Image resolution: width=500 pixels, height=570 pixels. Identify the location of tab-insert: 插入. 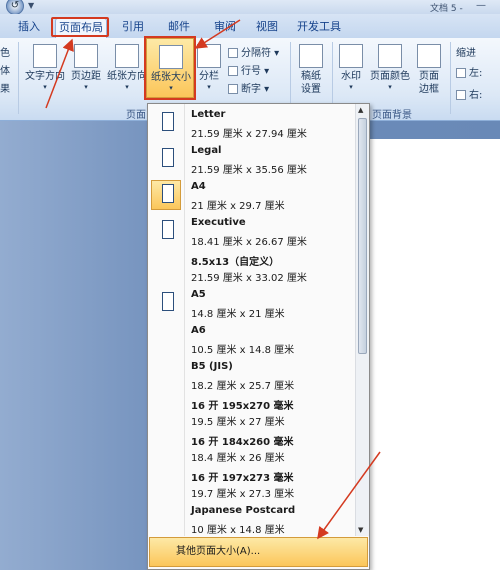
(29, 28).